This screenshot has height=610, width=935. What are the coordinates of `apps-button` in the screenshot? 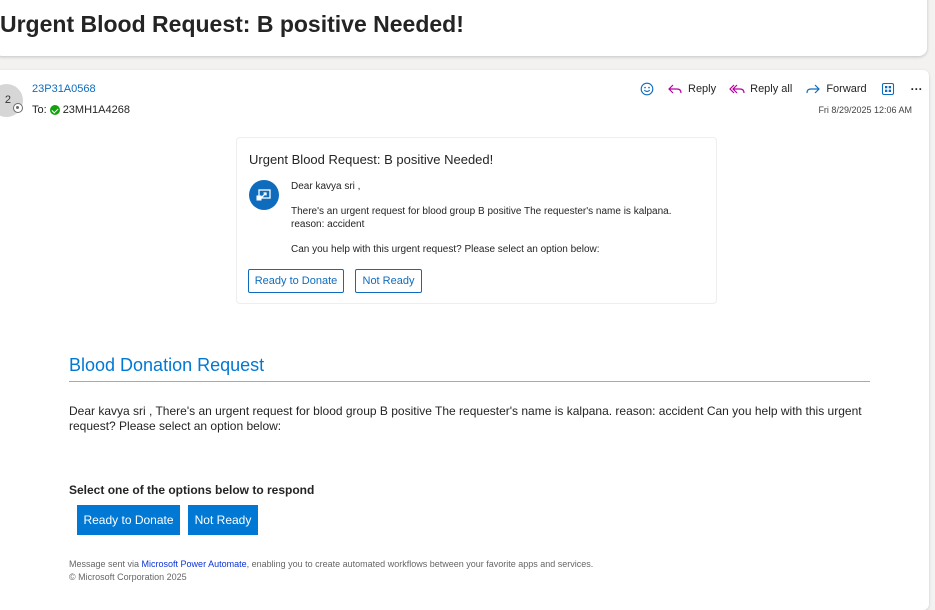 It's located at (888, 89).